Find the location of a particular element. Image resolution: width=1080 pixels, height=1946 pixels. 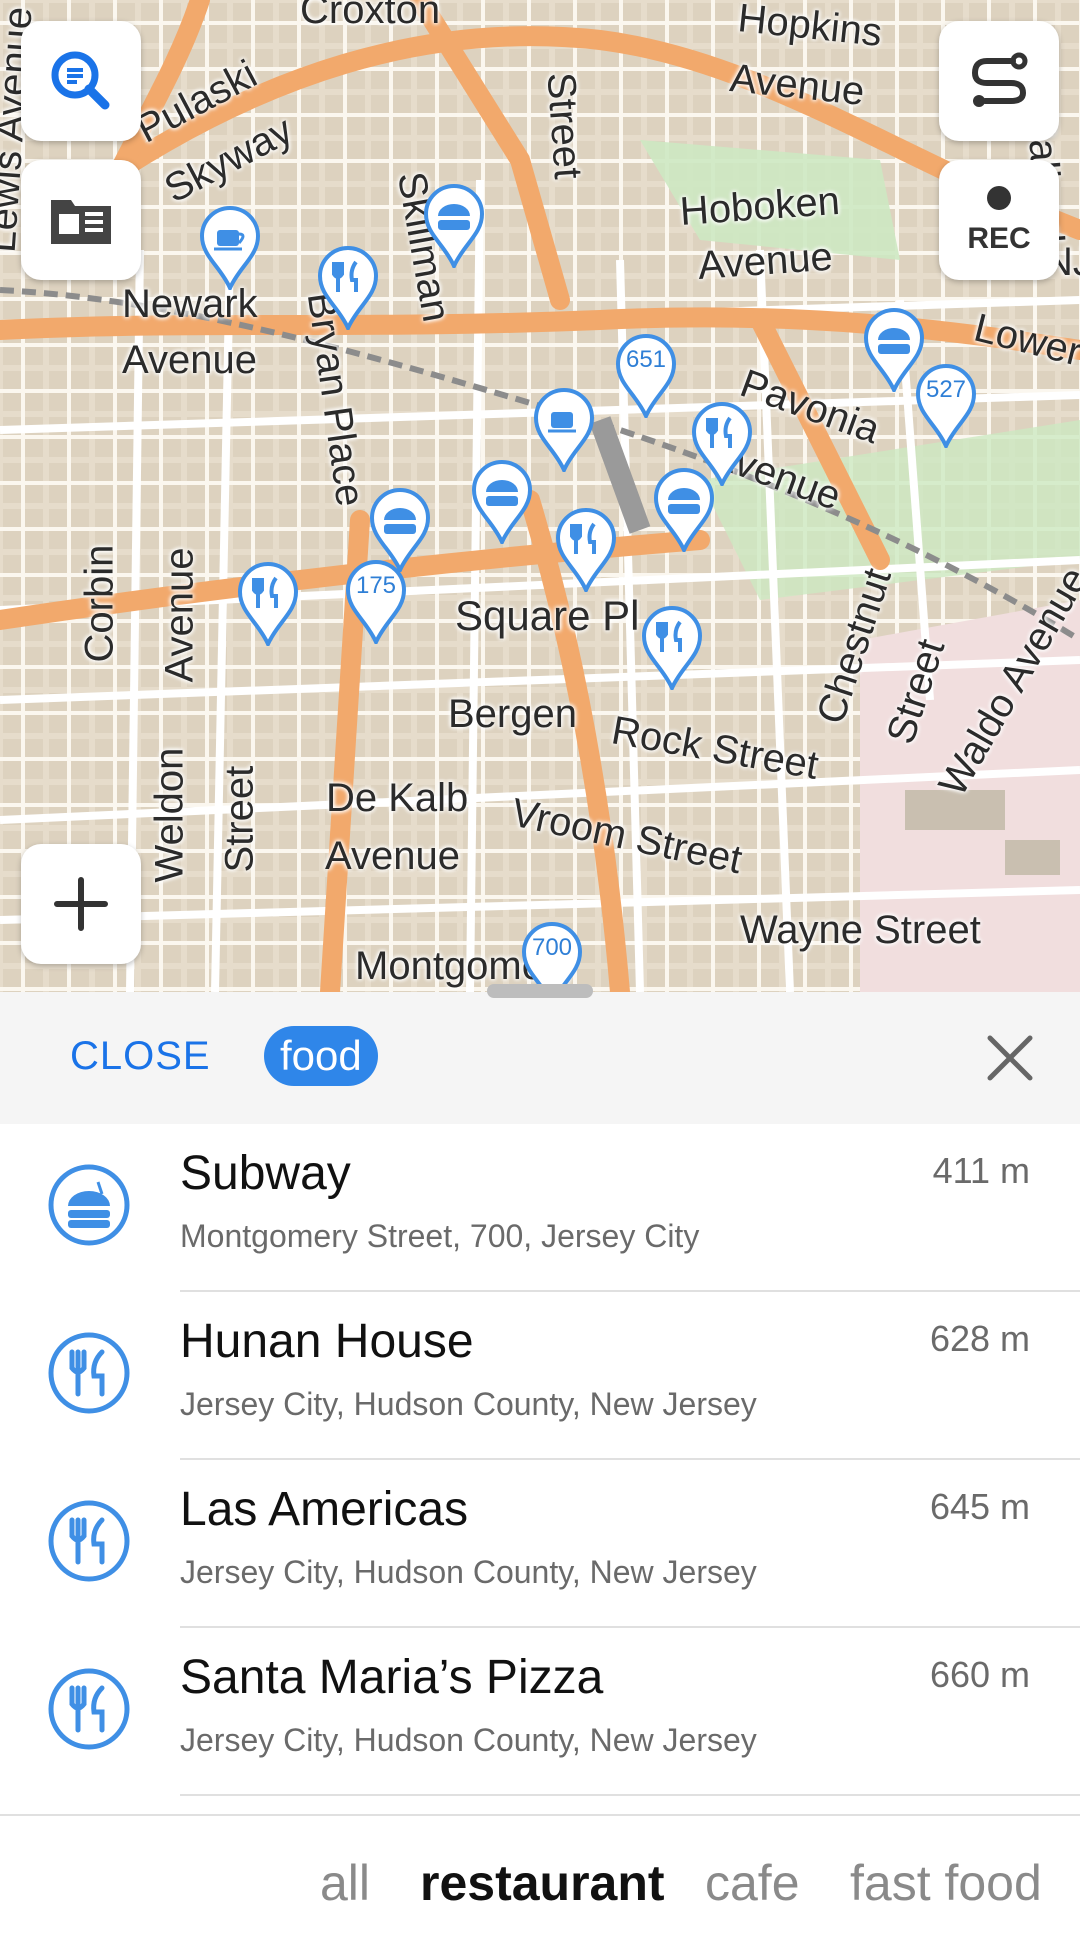

street-label: De Kalb is located at coordinates (397, 798).